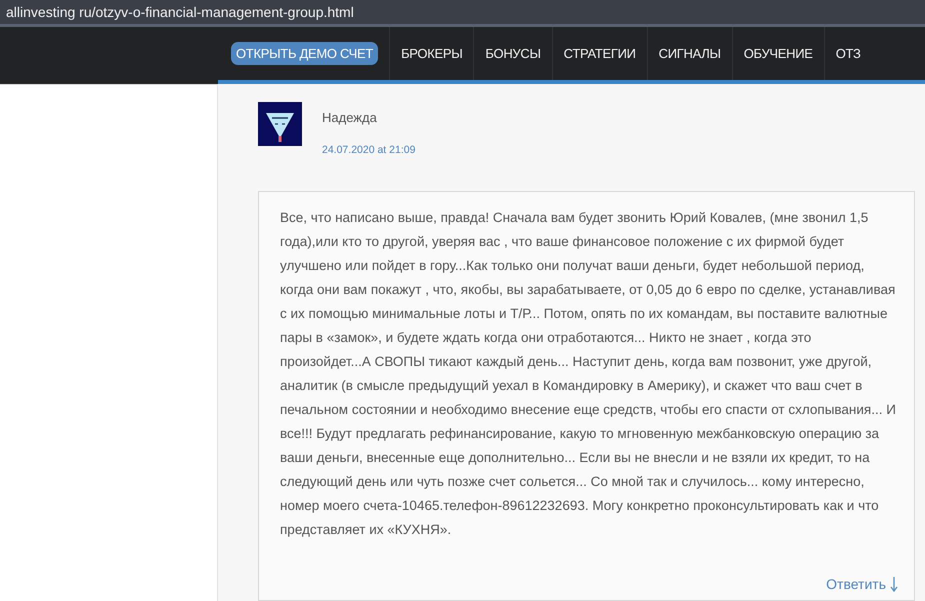 The width and height of the screenshot is (925, 601). Describe the element at coordinates (894, 584) in the screenshot. I see `arrow-down-icon` at that location.